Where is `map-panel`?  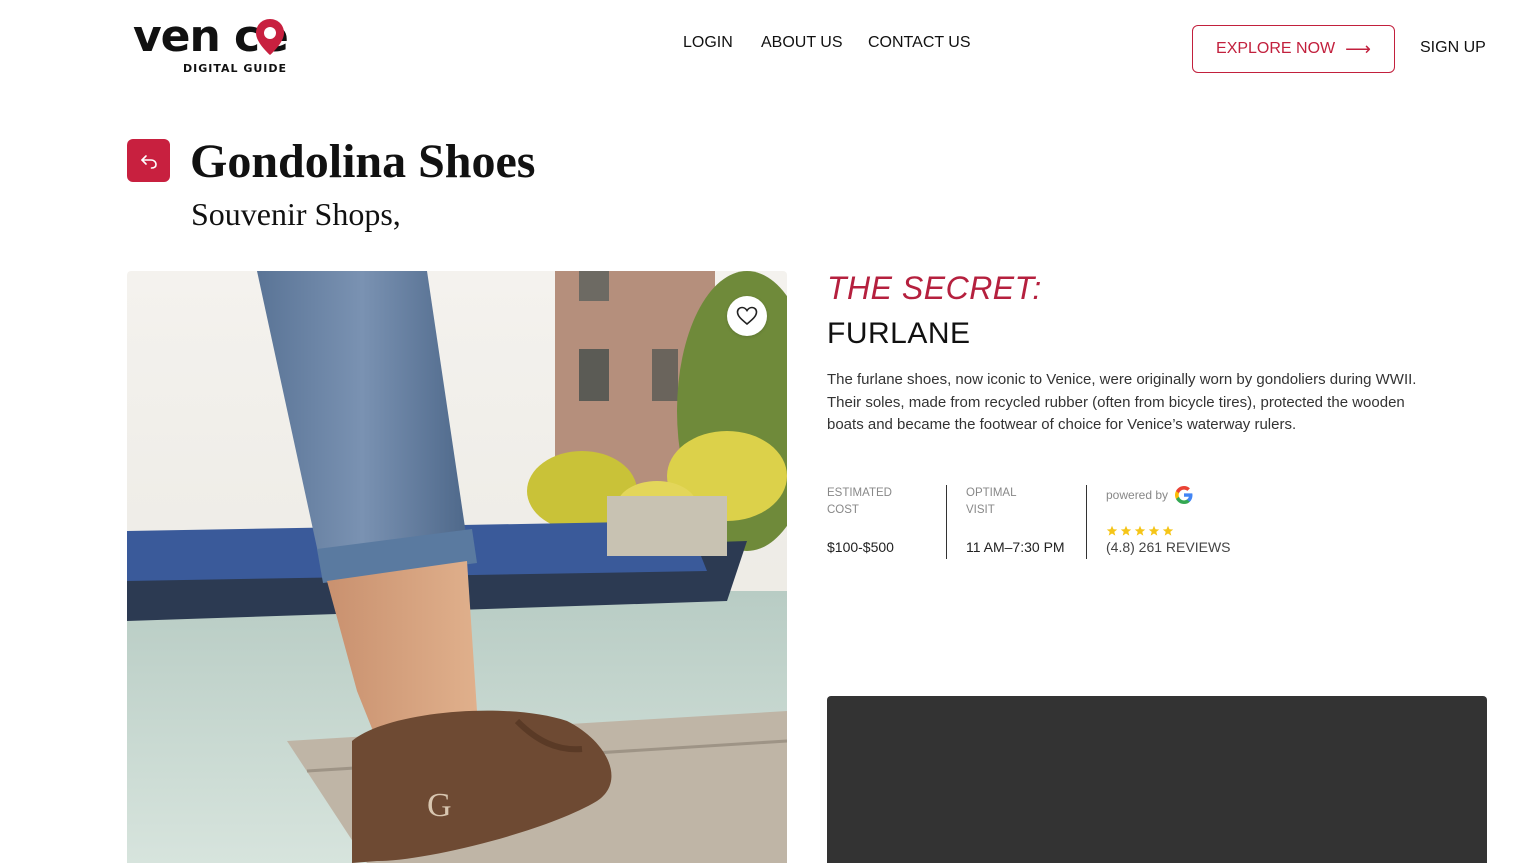
map-panel is located at coordinates (1157, 779).